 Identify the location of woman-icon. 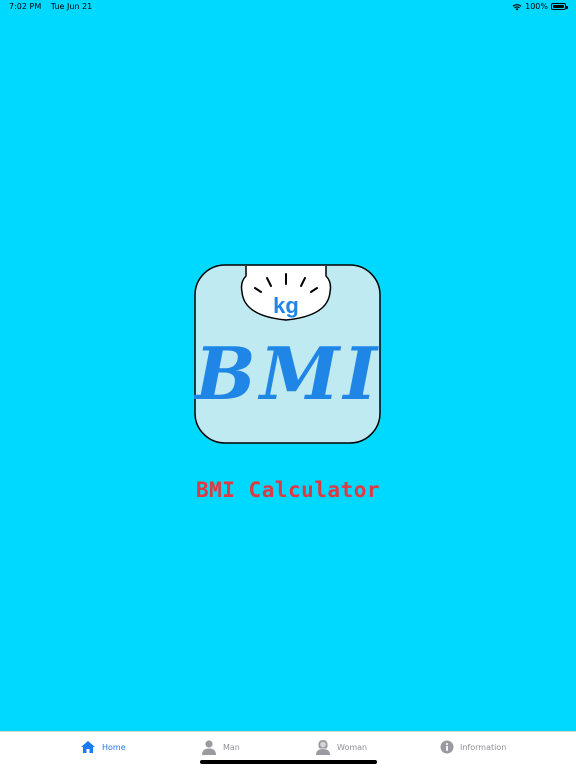
(323, 747).